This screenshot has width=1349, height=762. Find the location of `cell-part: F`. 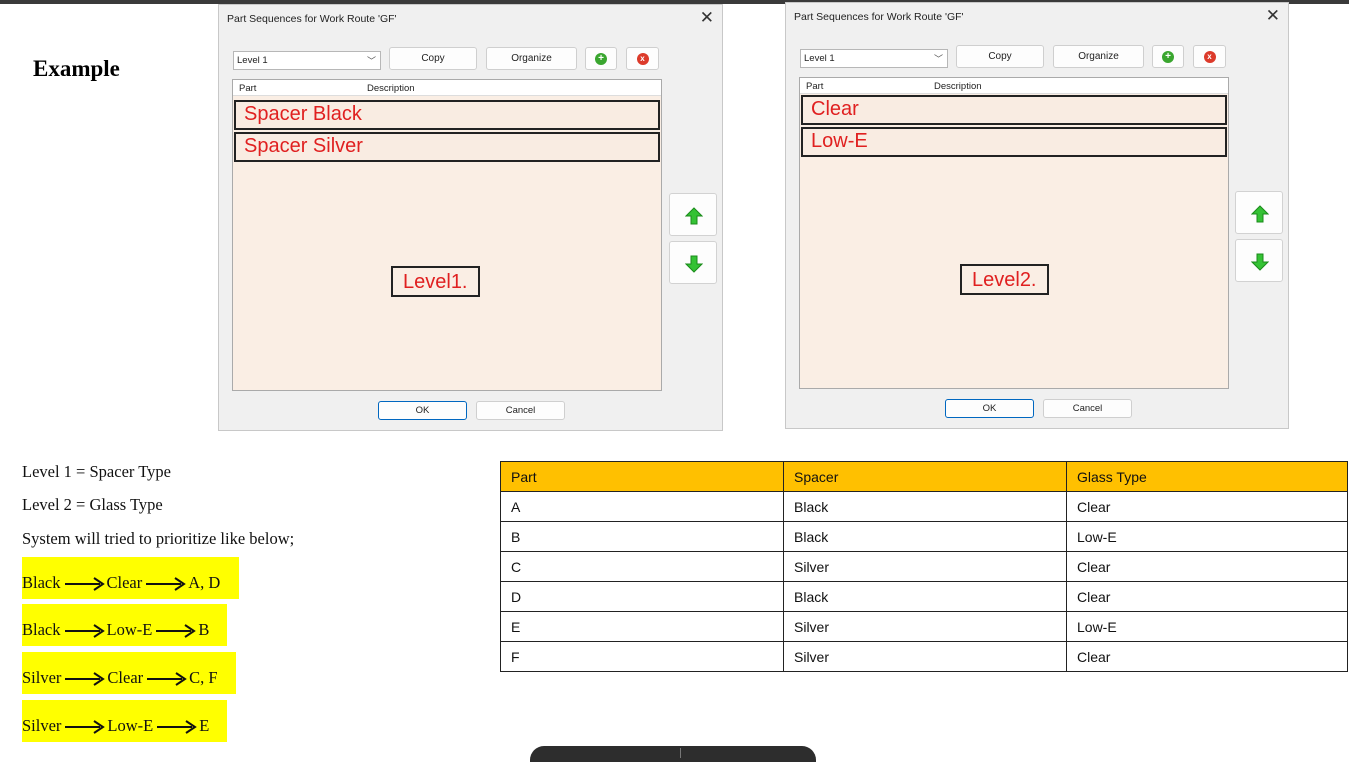

cell-part: F is located at coordinates (642, 656).